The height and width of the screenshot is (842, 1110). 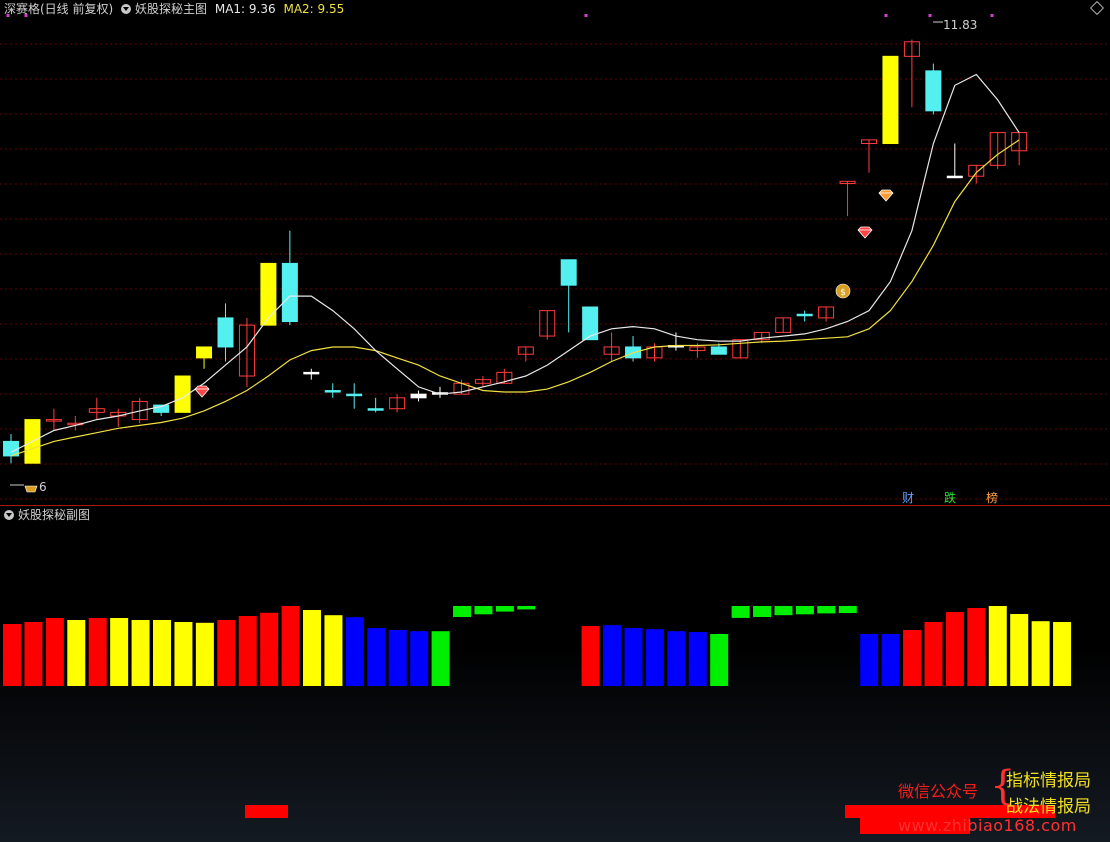 What do you see at coordinates (266, 811) in the screenshot?
I see `bottom-signal-block` at bounding box center [266, 811].